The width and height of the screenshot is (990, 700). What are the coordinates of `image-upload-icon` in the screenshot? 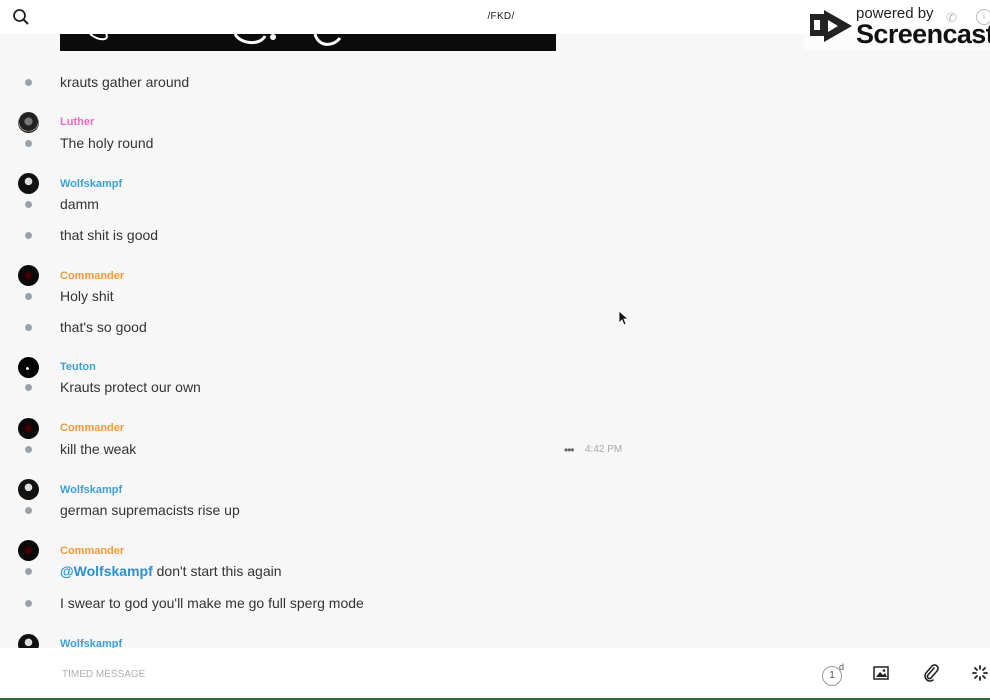 It's located at (881, 673).